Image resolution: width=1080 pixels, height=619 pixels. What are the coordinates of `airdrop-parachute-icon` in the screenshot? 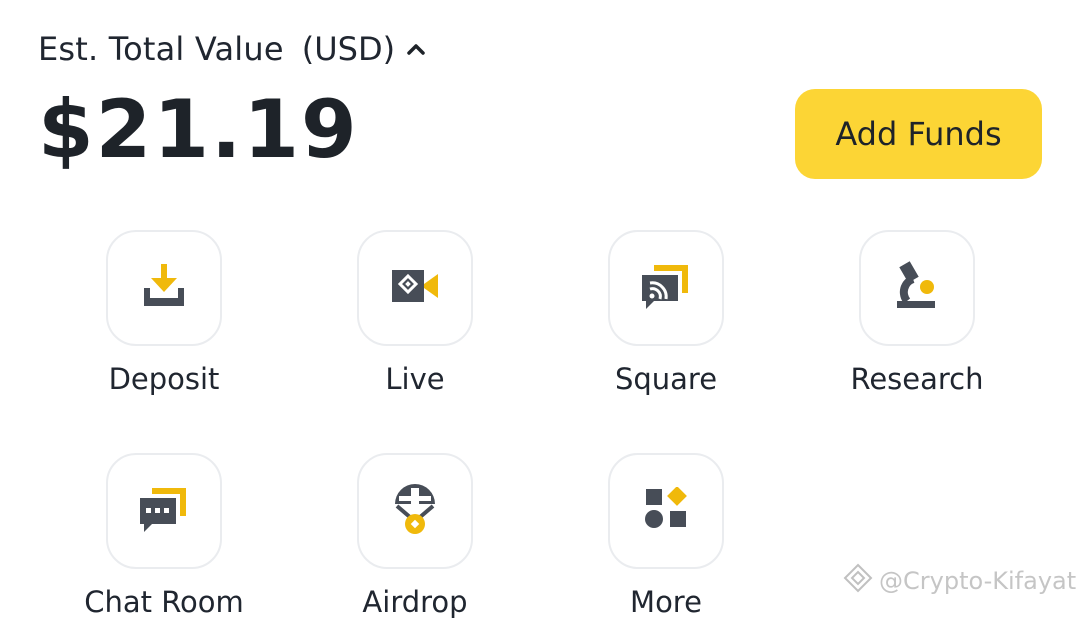 It's located at (415, 511).